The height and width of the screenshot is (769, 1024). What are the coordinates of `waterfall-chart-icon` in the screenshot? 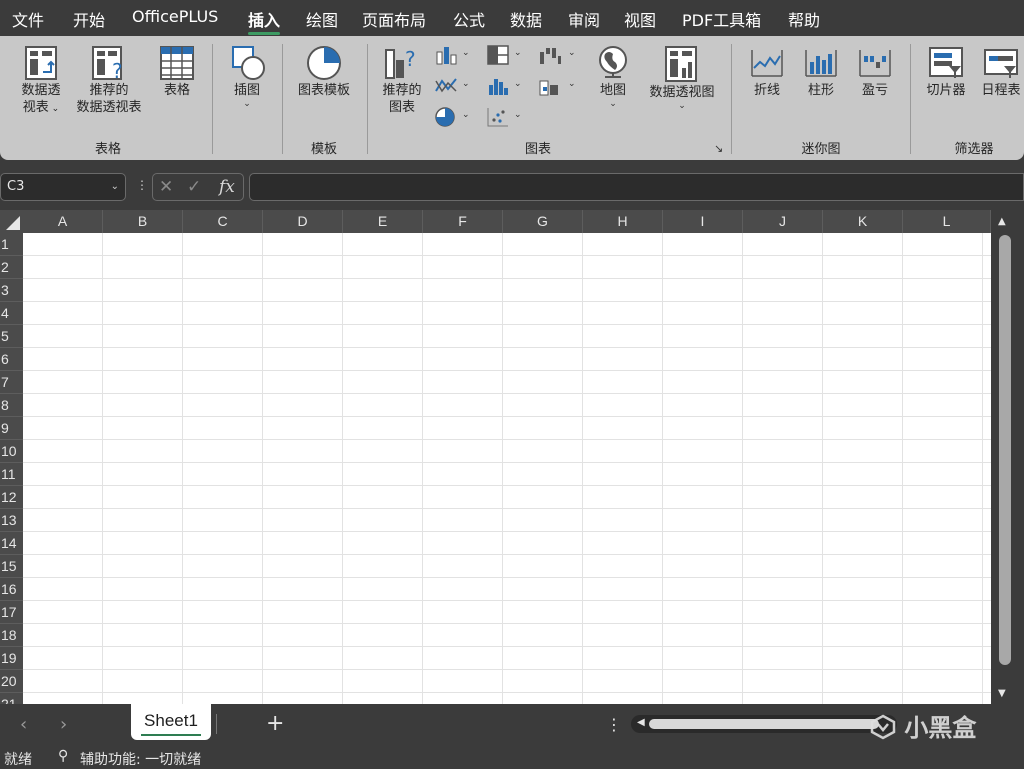 It's located at (550, 56).